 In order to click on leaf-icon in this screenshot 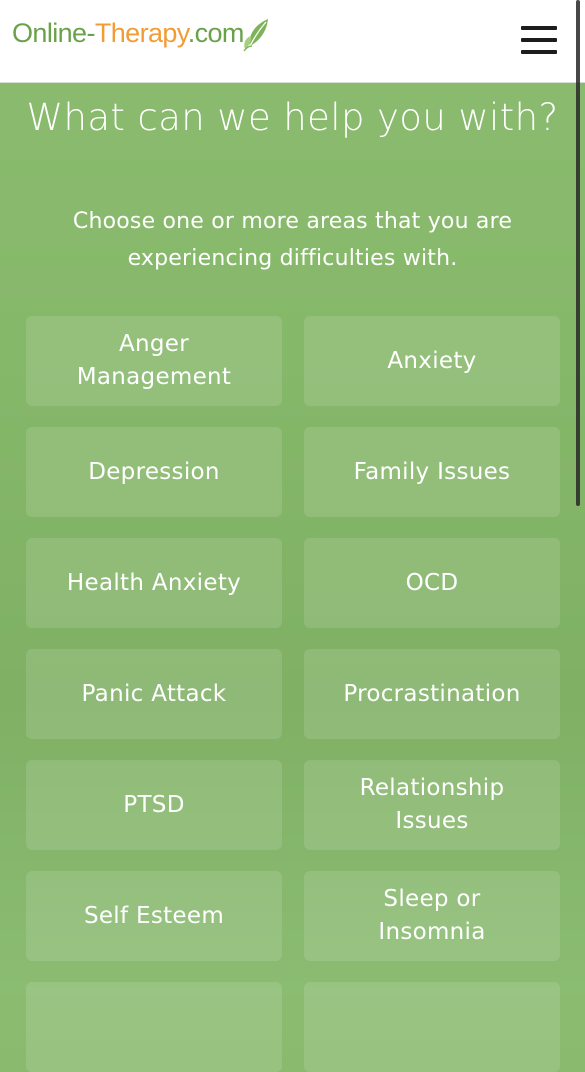, I will do `click(255, 35)`.